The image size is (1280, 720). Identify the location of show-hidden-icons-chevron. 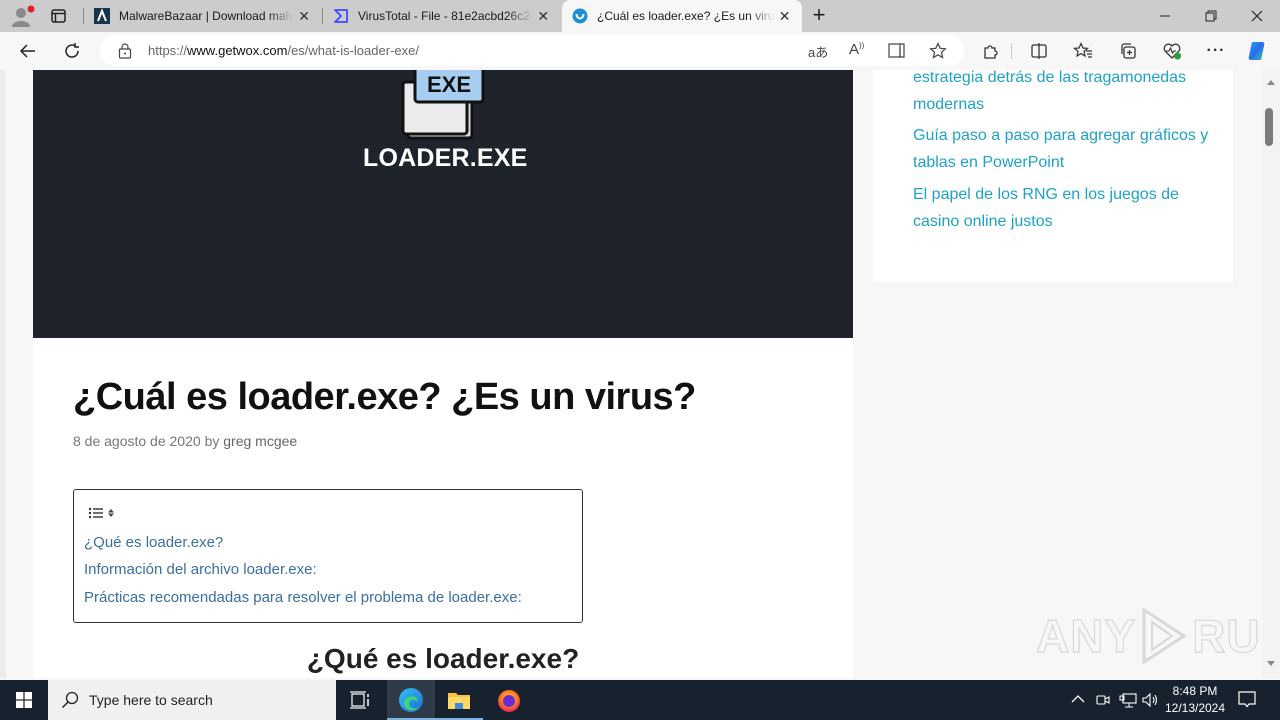
(1078, 699).